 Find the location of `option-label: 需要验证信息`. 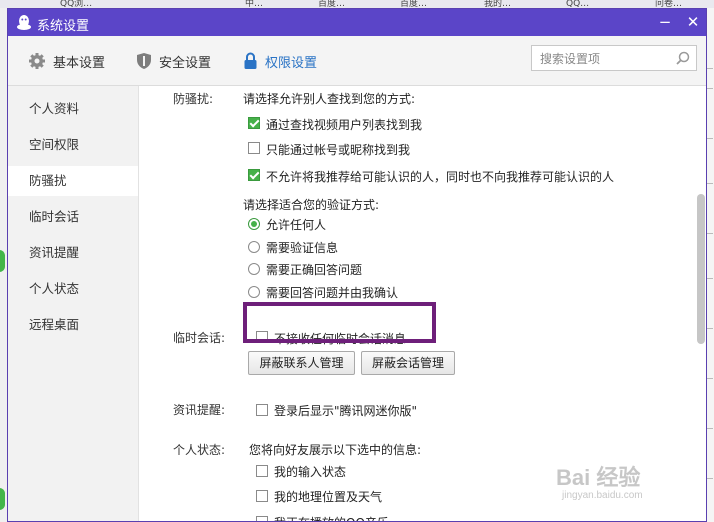

option-label: 需要验证信息 is located at coordinates (302, 248).